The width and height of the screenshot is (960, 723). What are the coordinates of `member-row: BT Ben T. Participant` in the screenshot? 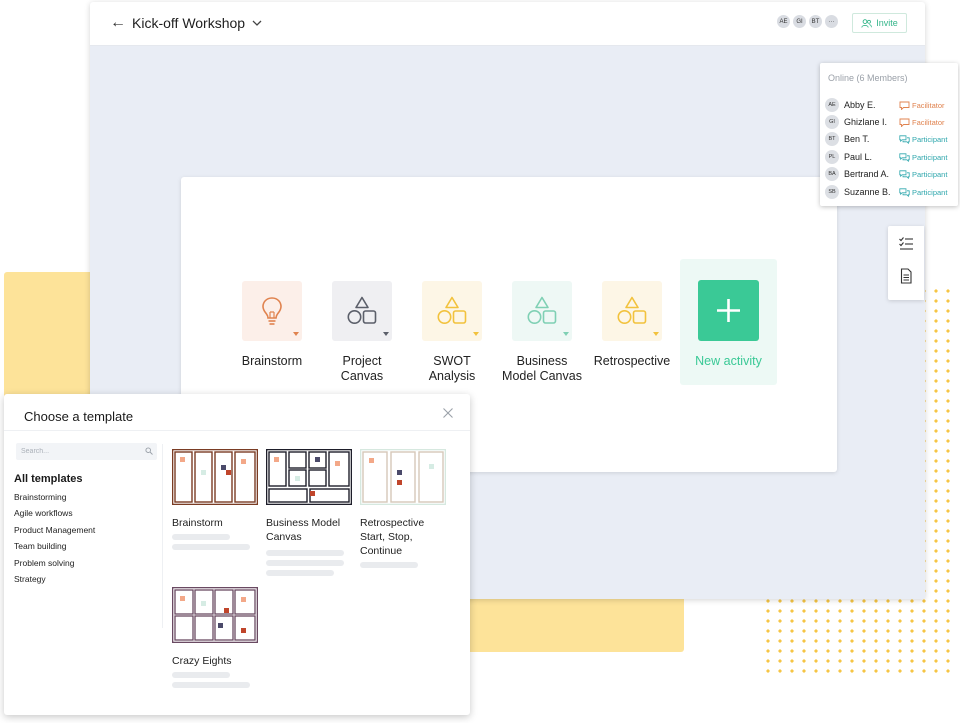 It's located at (890, 139).